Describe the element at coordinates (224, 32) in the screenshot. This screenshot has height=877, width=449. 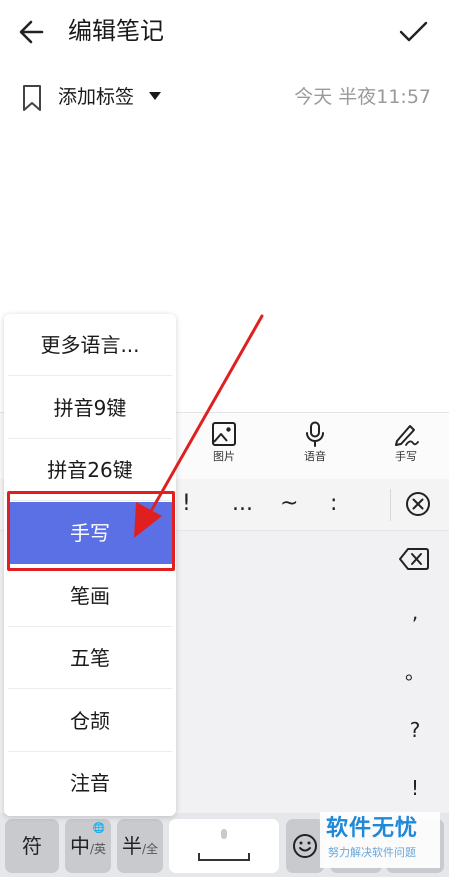
I see `app-header: 编辑笔记` at that location.